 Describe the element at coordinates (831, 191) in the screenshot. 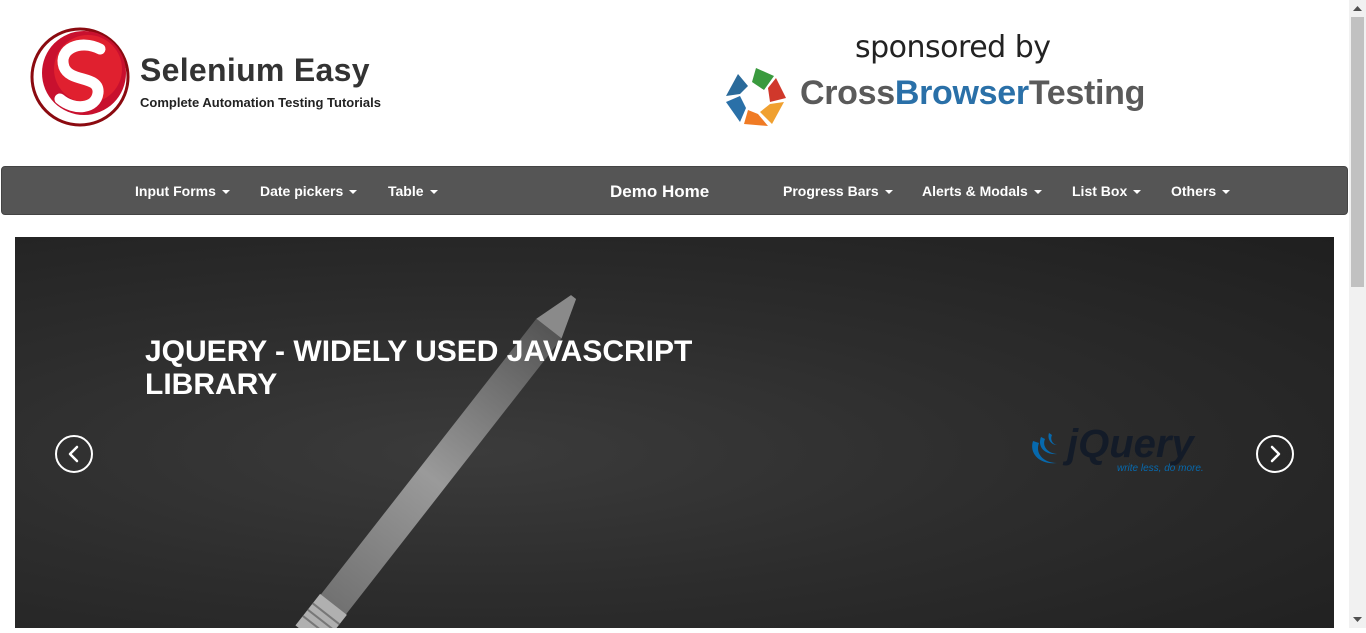

I see `nav-label: Progress Bars` at that location.